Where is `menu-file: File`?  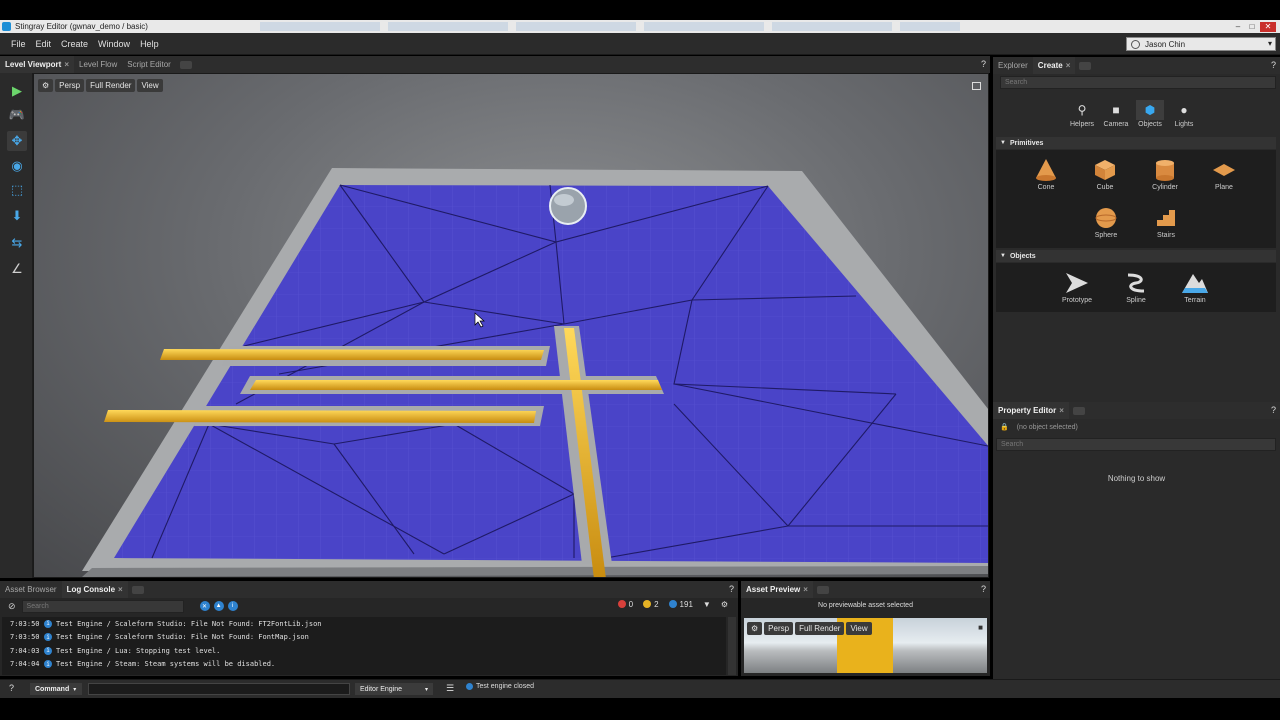
menu-file: File is located at coordinates (18, 44).